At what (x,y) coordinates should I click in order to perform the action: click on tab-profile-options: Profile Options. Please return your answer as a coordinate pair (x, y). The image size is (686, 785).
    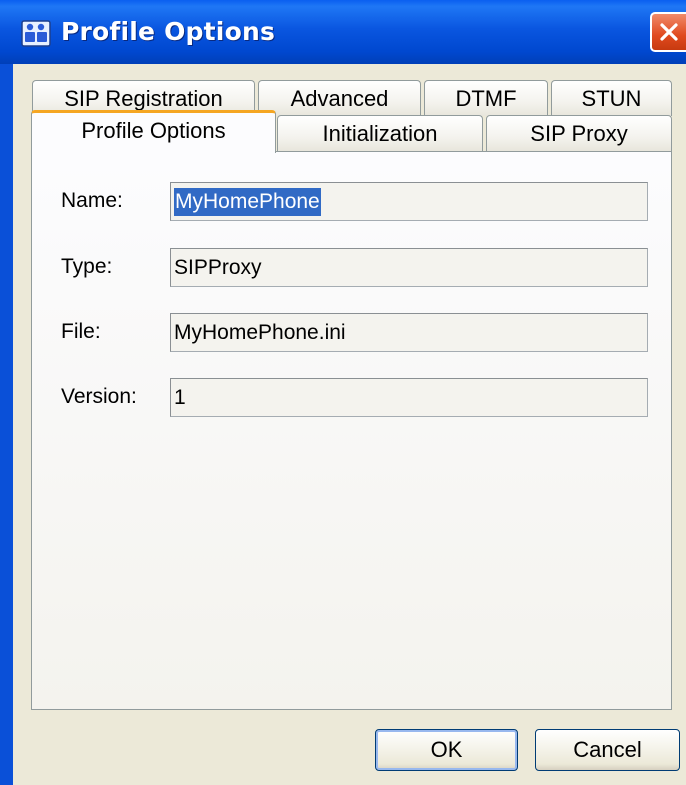
    Looking at the image, I should click on (153, 131).